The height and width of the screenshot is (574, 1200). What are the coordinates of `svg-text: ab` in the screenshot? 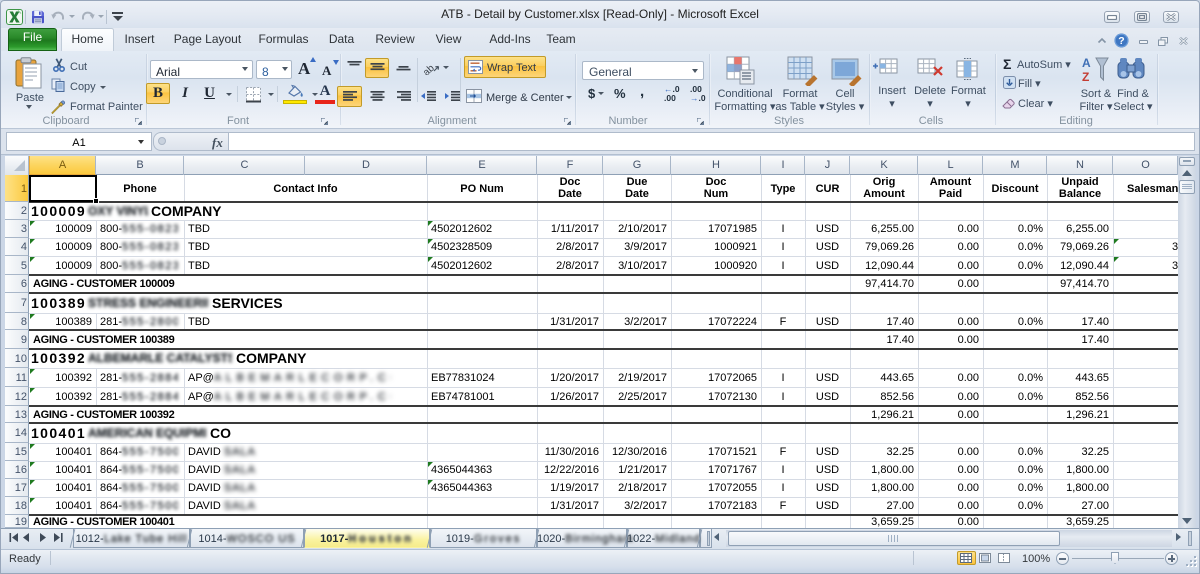 It's located at (430, 69).